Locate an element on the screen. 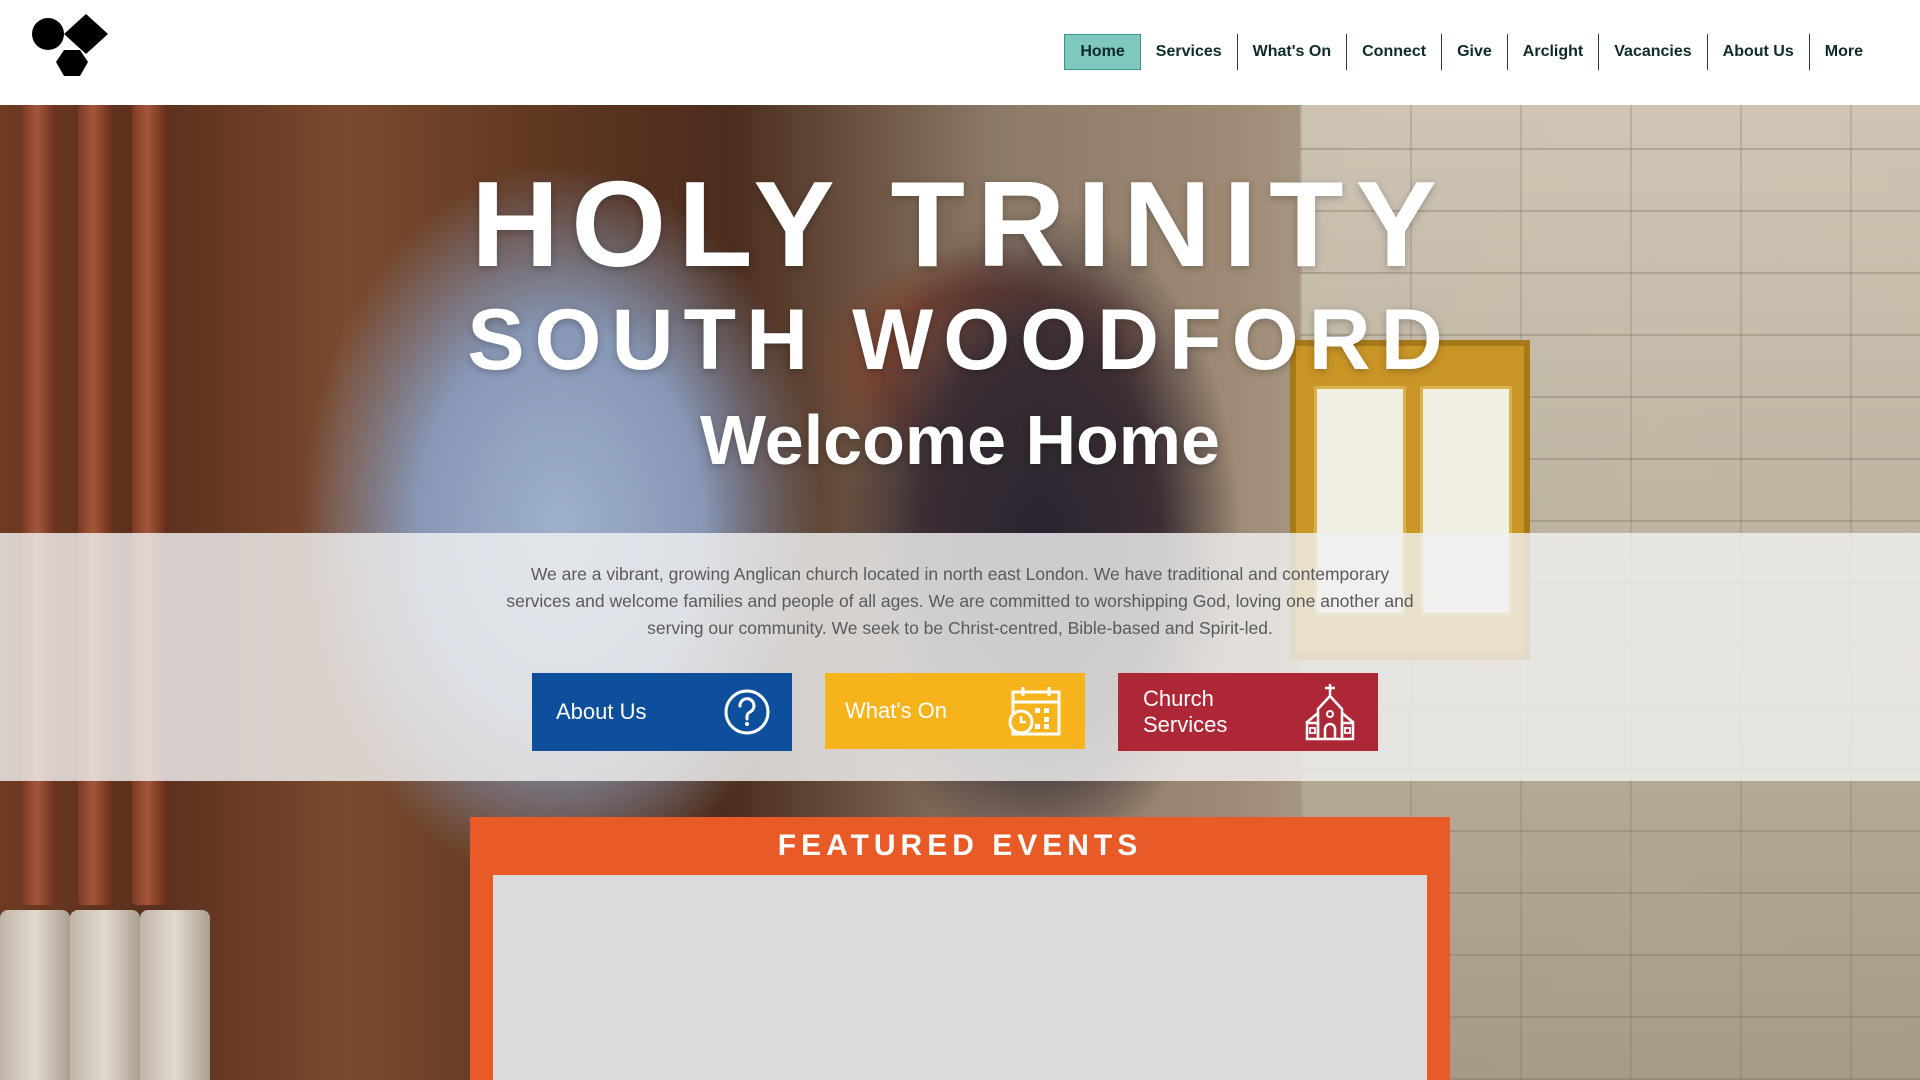 The image size is (1920, 1080). nav-label: Vacancies is located at coordinates (1653, 51).